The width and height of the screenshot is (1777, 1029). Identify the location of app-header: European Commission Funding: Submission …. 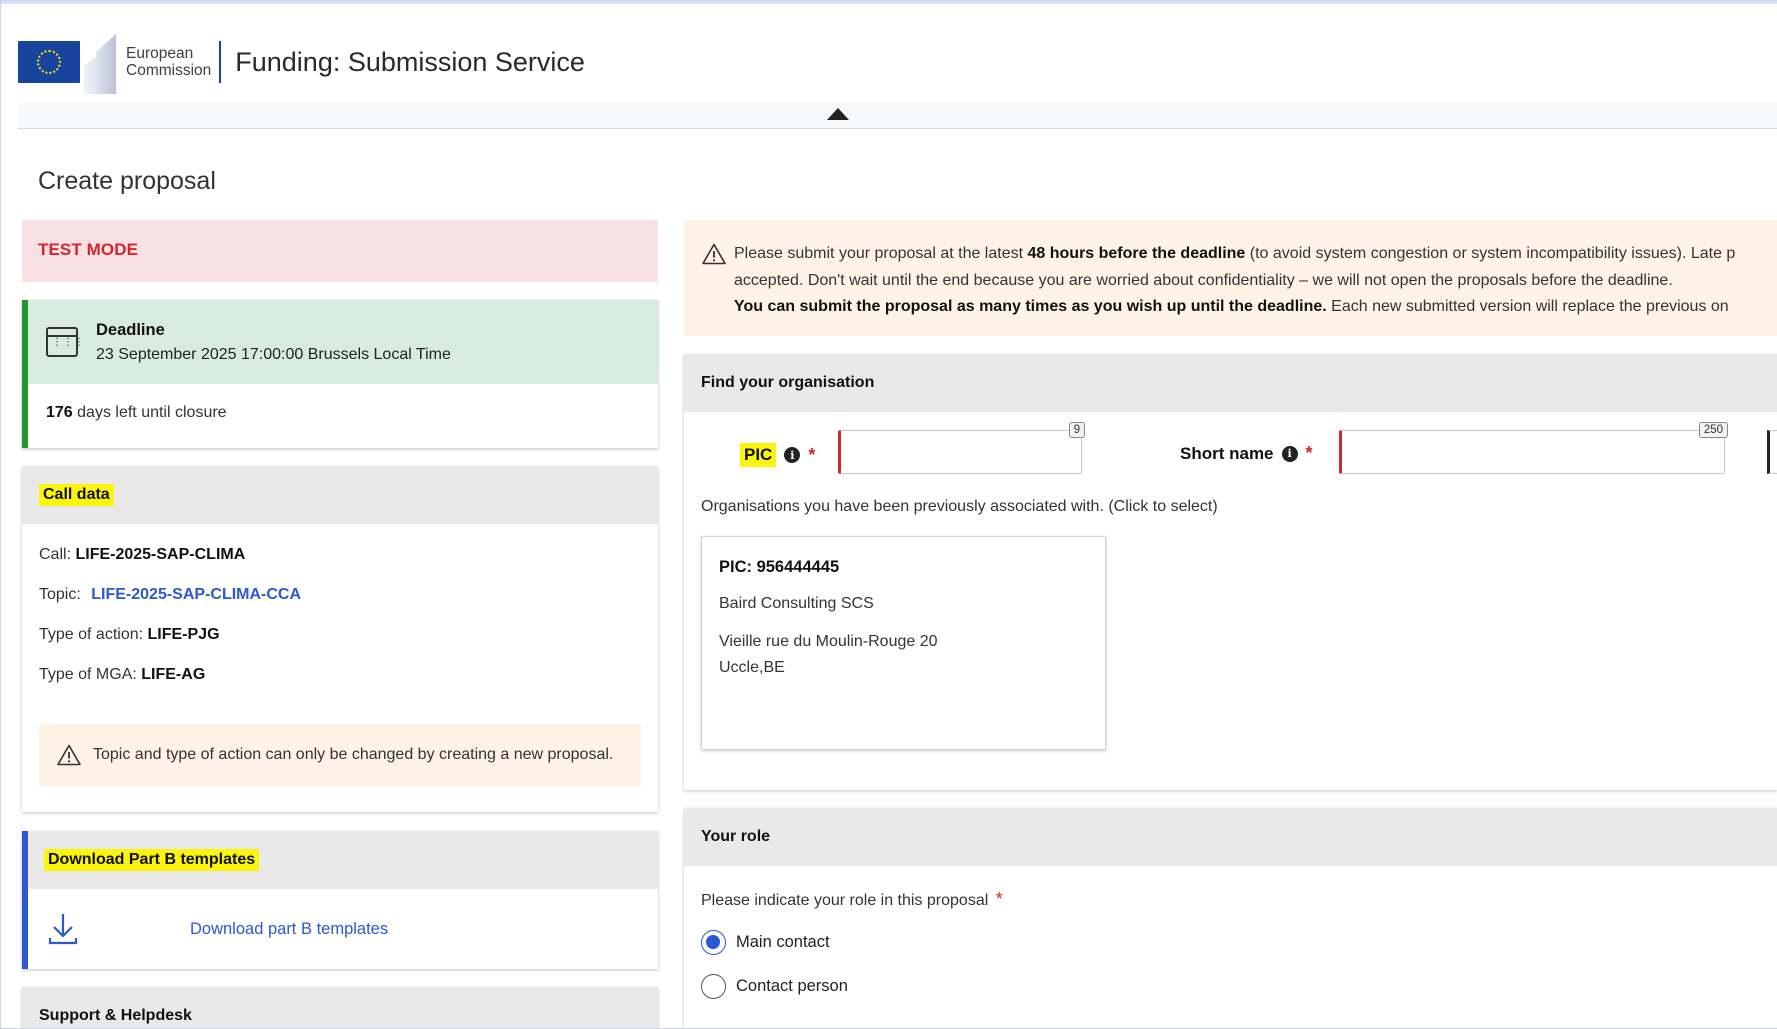
(888, 62).